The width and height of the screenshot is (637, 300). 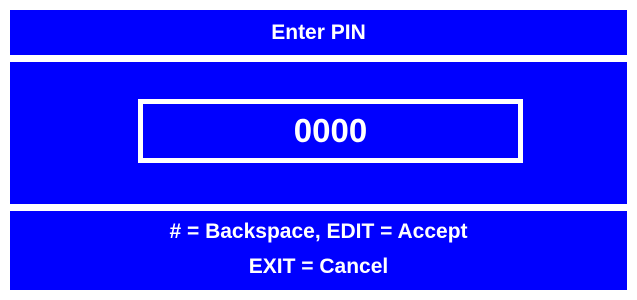 What do you see at coordinates (318, 266) in the screenshot?
I see `instruction-cancel: EXIT = Cancel` at bounding box center [318, 266].